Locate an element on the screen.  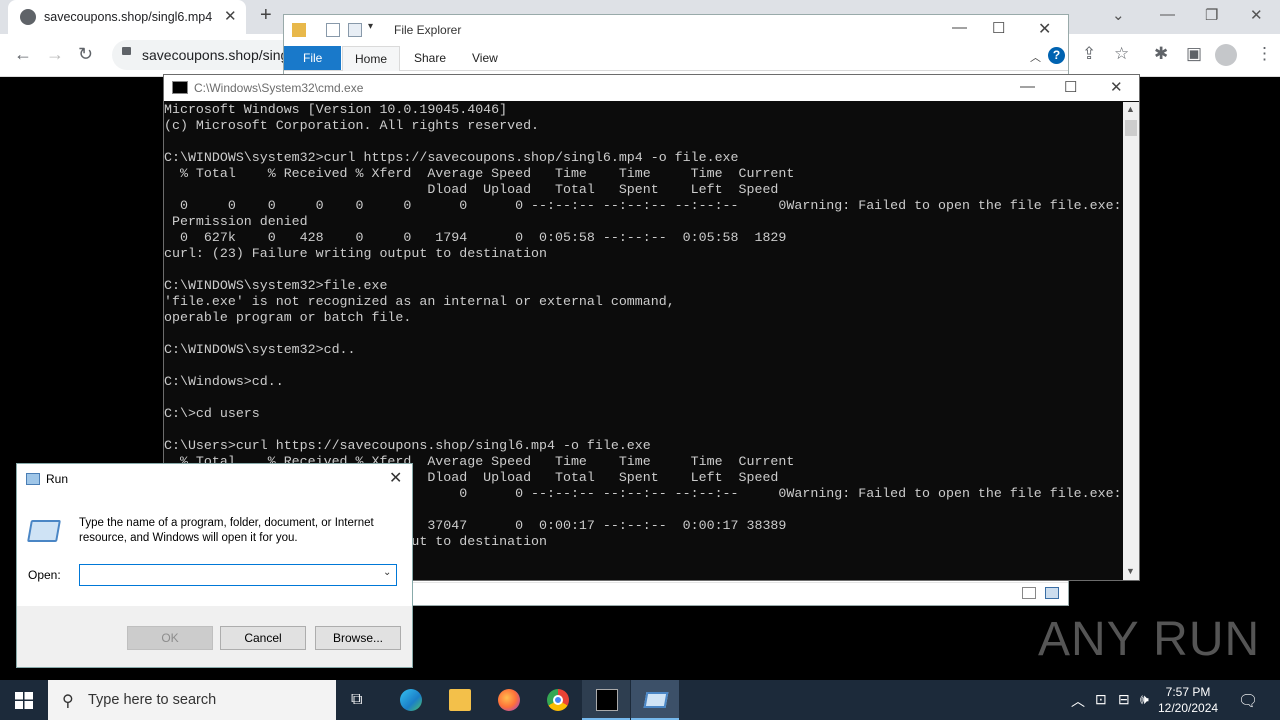
notifications-icon: 🗨 is located at coordinates (1248, 701).